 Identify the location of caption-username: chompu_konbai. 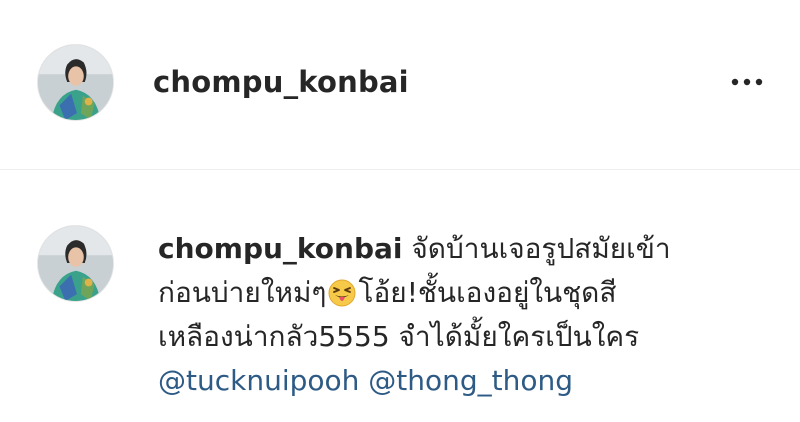
(280, 248).